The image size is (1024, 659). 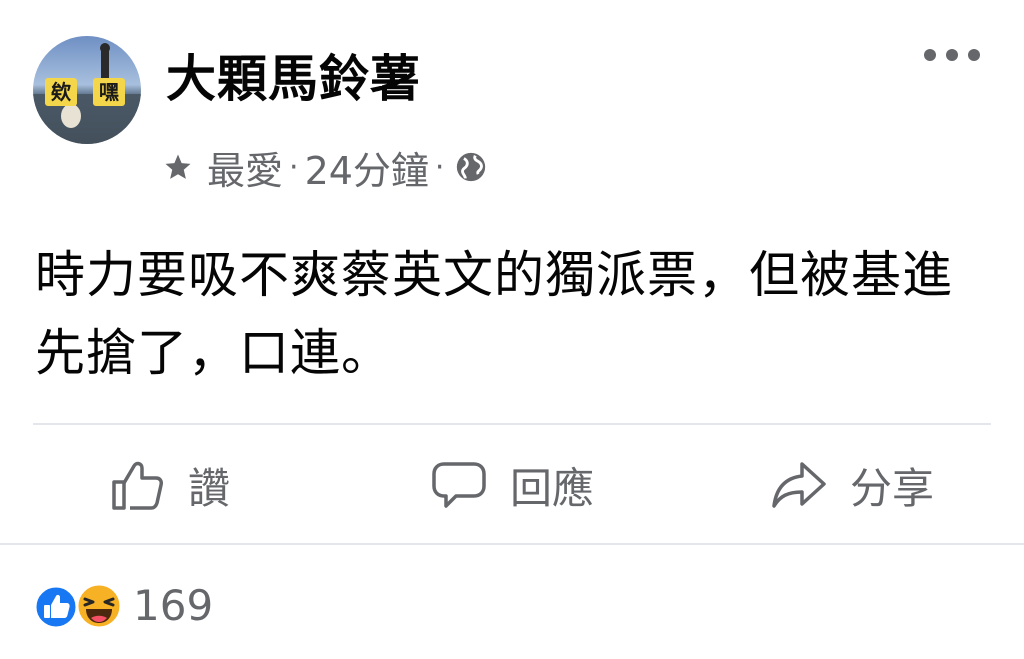 I want to click on avatar-image: 欸 嘿, so click(x=87, y=90).